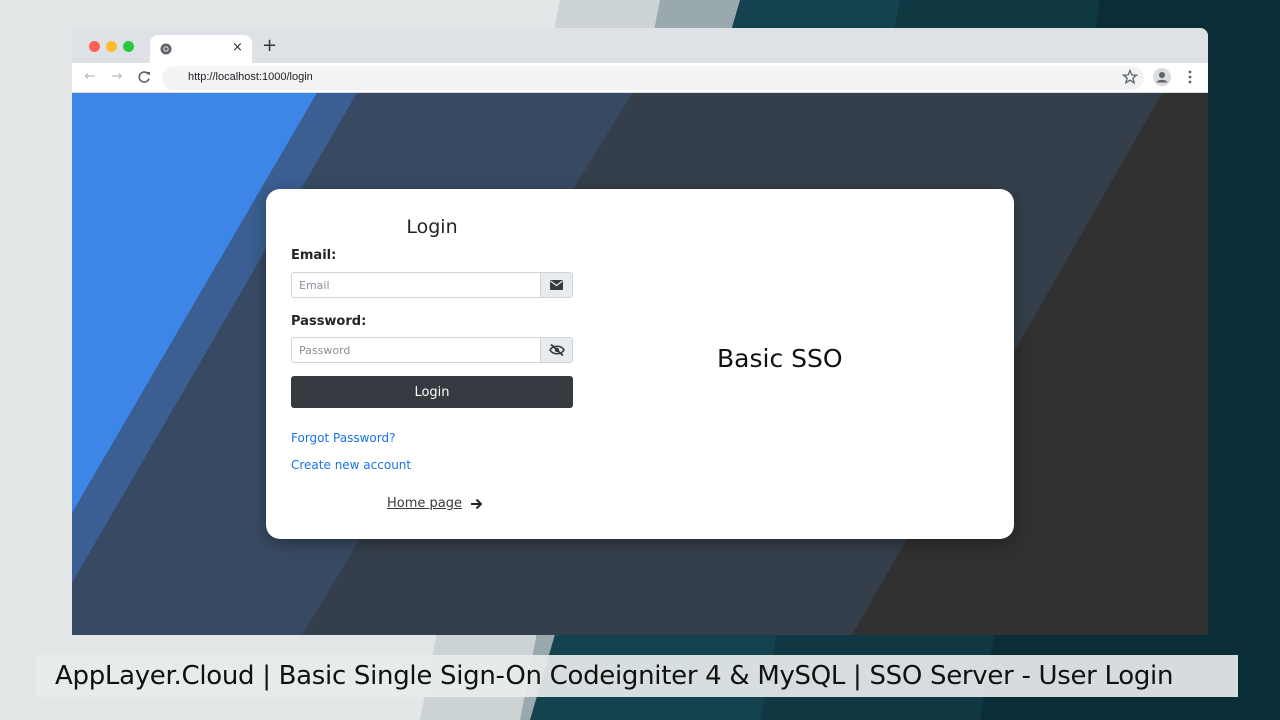 The width and height of the screenshot is (1280, 720). Describe the element at coordinates (424, 503) in the screenshot. I see `home-page-label: Home page` at that location.